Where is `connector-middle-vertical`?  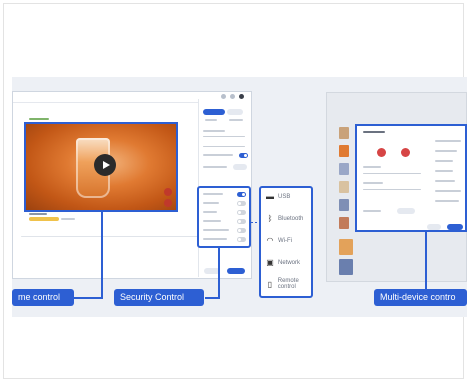 connector-middle-vertical is located at coordinates (219, 272).